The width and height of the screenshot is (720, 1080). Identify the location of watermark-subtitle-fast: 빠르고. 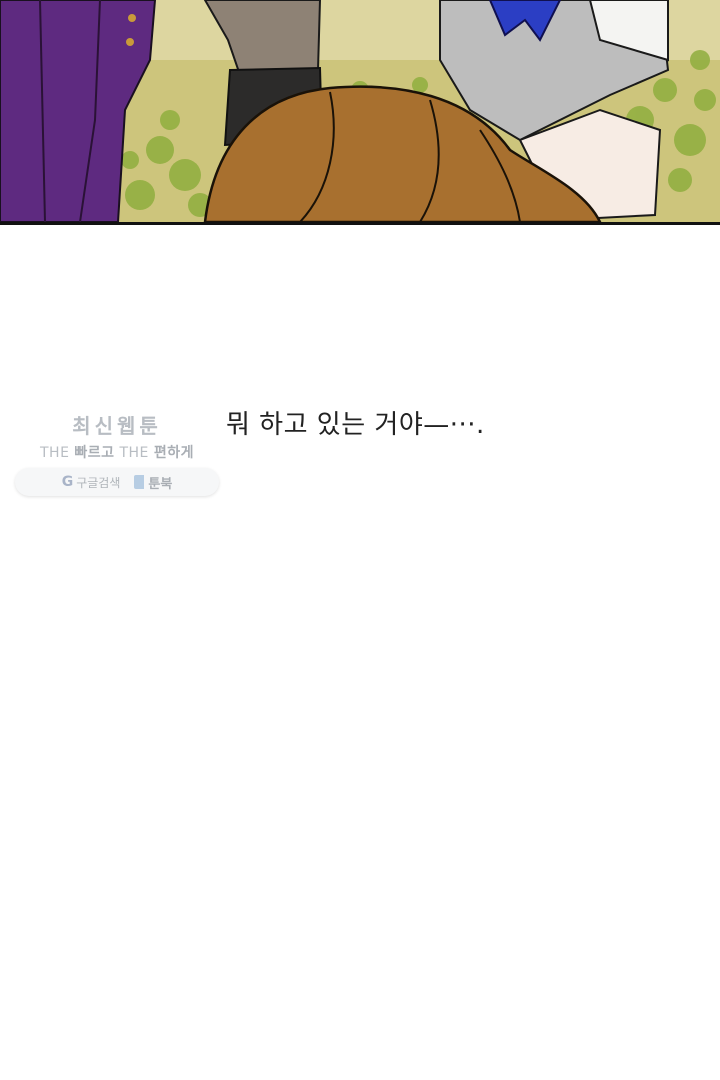
(94, 453).